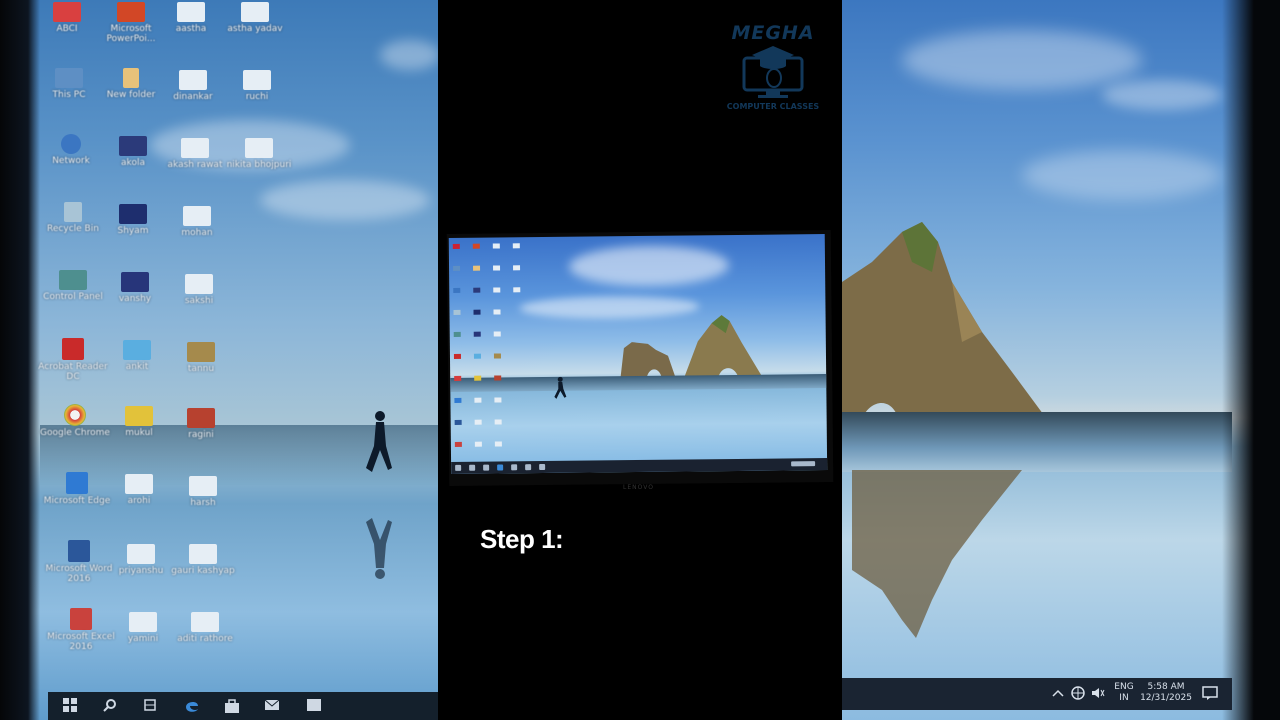 This screenshot has height=720, width=1280. What do you see at coordinates (472, 467) in the screenshot?
I see `mini-search-icon` at bounding box center [472, 467].